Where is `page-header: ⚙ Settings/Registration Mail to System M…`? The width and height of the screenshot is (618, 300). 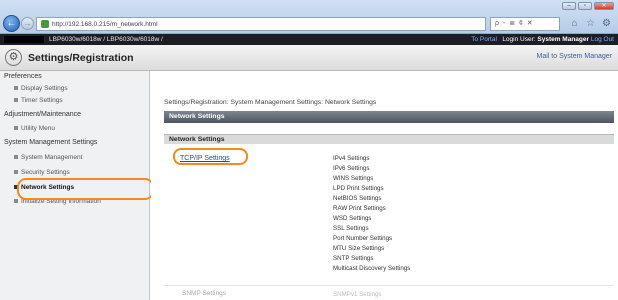 page-header: ⚙ Settings/Registration Mail to System M… is located at coordinates (309, 58).